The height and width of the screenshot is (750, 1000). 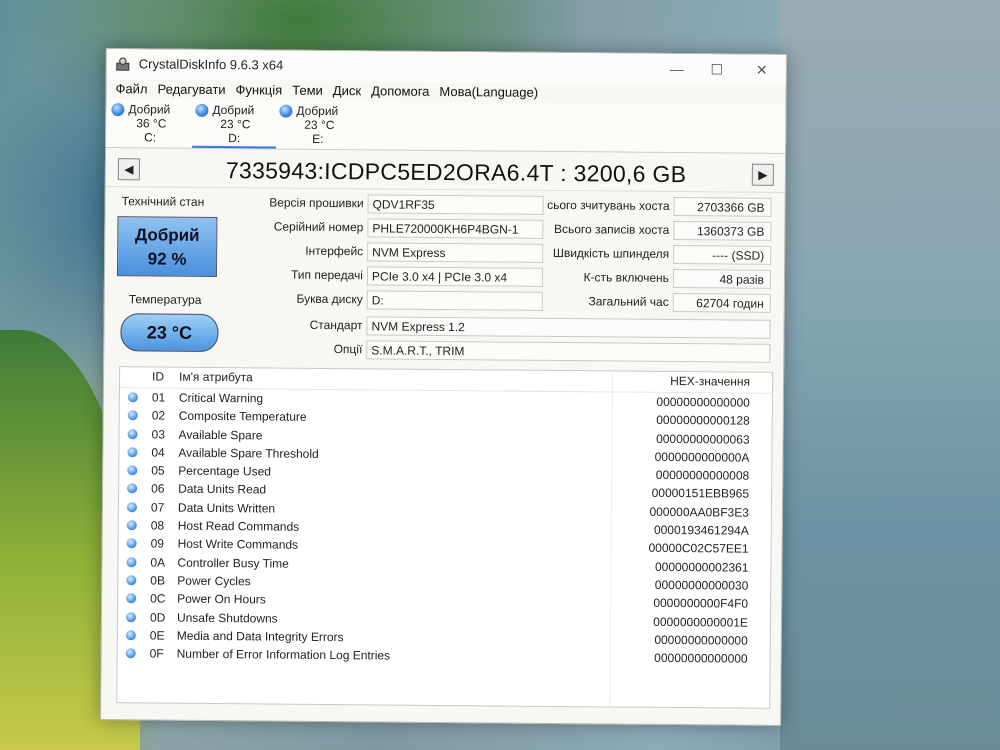 What do you see at coordinates (318, 227) in the screenshot?
I see `serial-label: Серійний номер` at bounding box center [318, 227].